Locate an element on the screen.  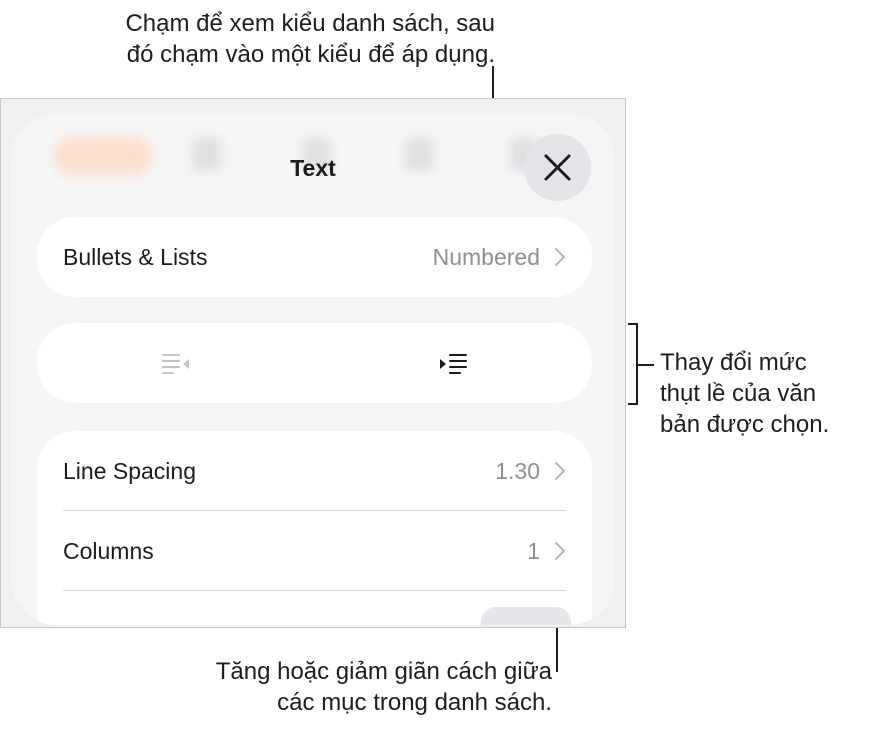
columns-row: Columns 1 is located at coordinates (314, 551).